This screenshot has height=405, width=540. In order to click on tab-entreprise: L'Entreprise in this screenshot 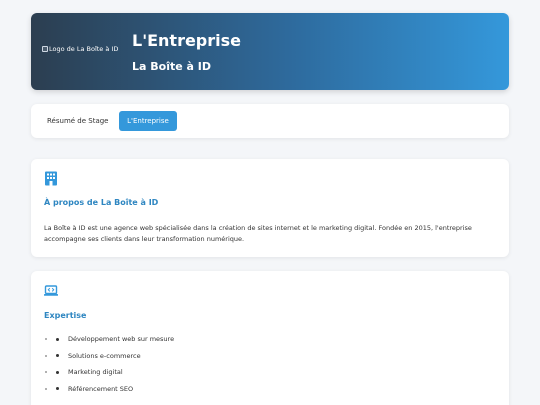, I will do `click(148, 121)`.